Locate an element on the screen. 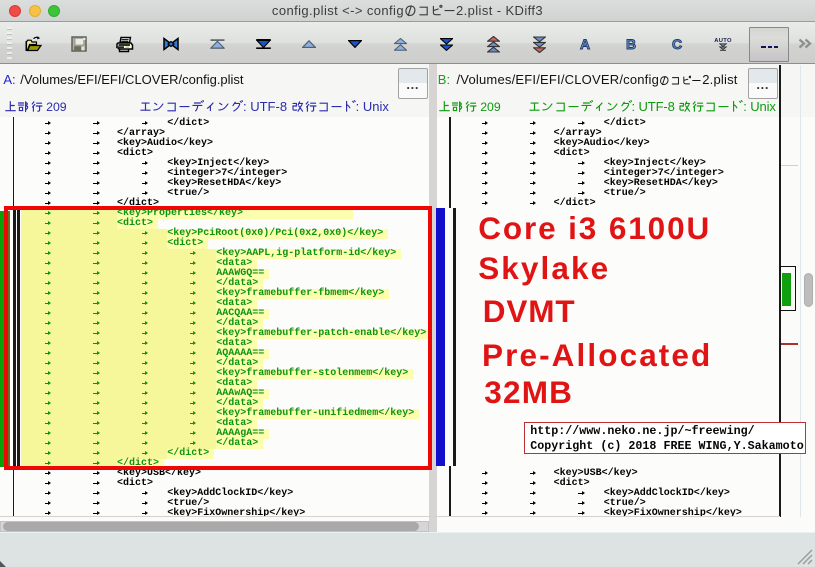  svg-text: A is located at coordinates (585, 44).